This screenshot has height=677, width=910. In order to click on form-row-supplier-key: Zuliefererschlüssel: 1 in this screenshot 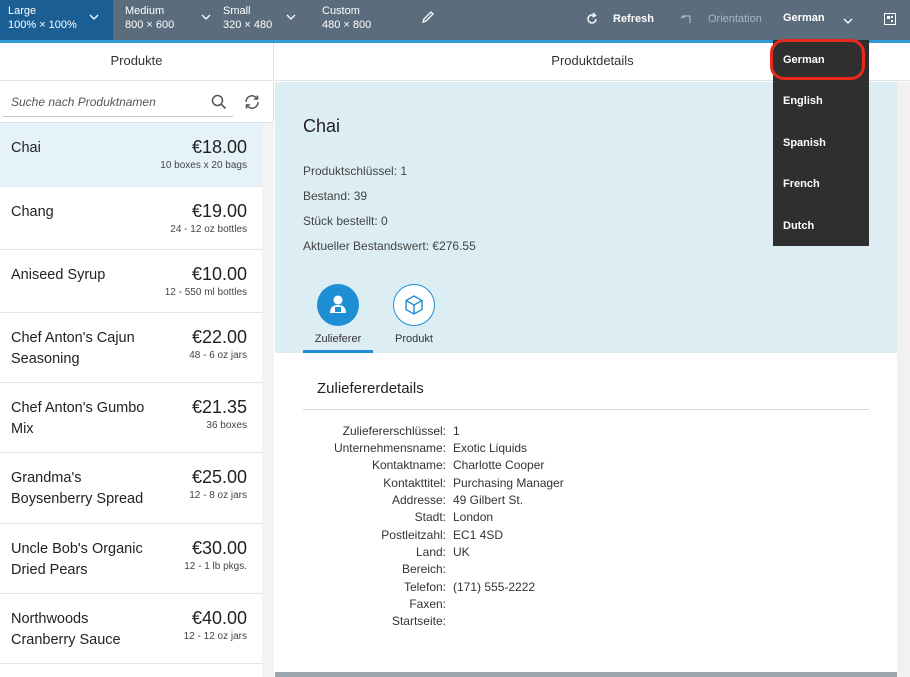, I will do `click(575, 432)`.